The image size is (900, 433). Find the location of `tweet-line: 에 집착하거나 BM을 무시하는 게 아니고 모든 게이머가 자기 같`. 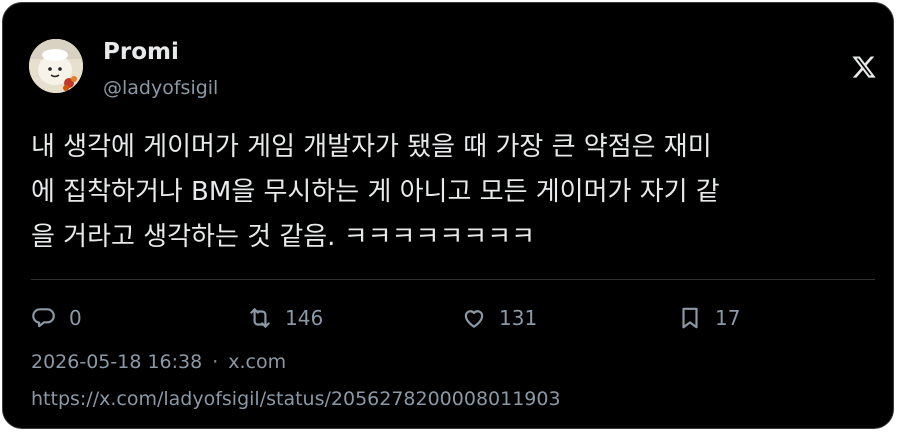

tweet-line: 에 집착하거나 BM을 무시하는 게 아니고 모든 게이머가 자기 같 is located at coordinates (375, 192).